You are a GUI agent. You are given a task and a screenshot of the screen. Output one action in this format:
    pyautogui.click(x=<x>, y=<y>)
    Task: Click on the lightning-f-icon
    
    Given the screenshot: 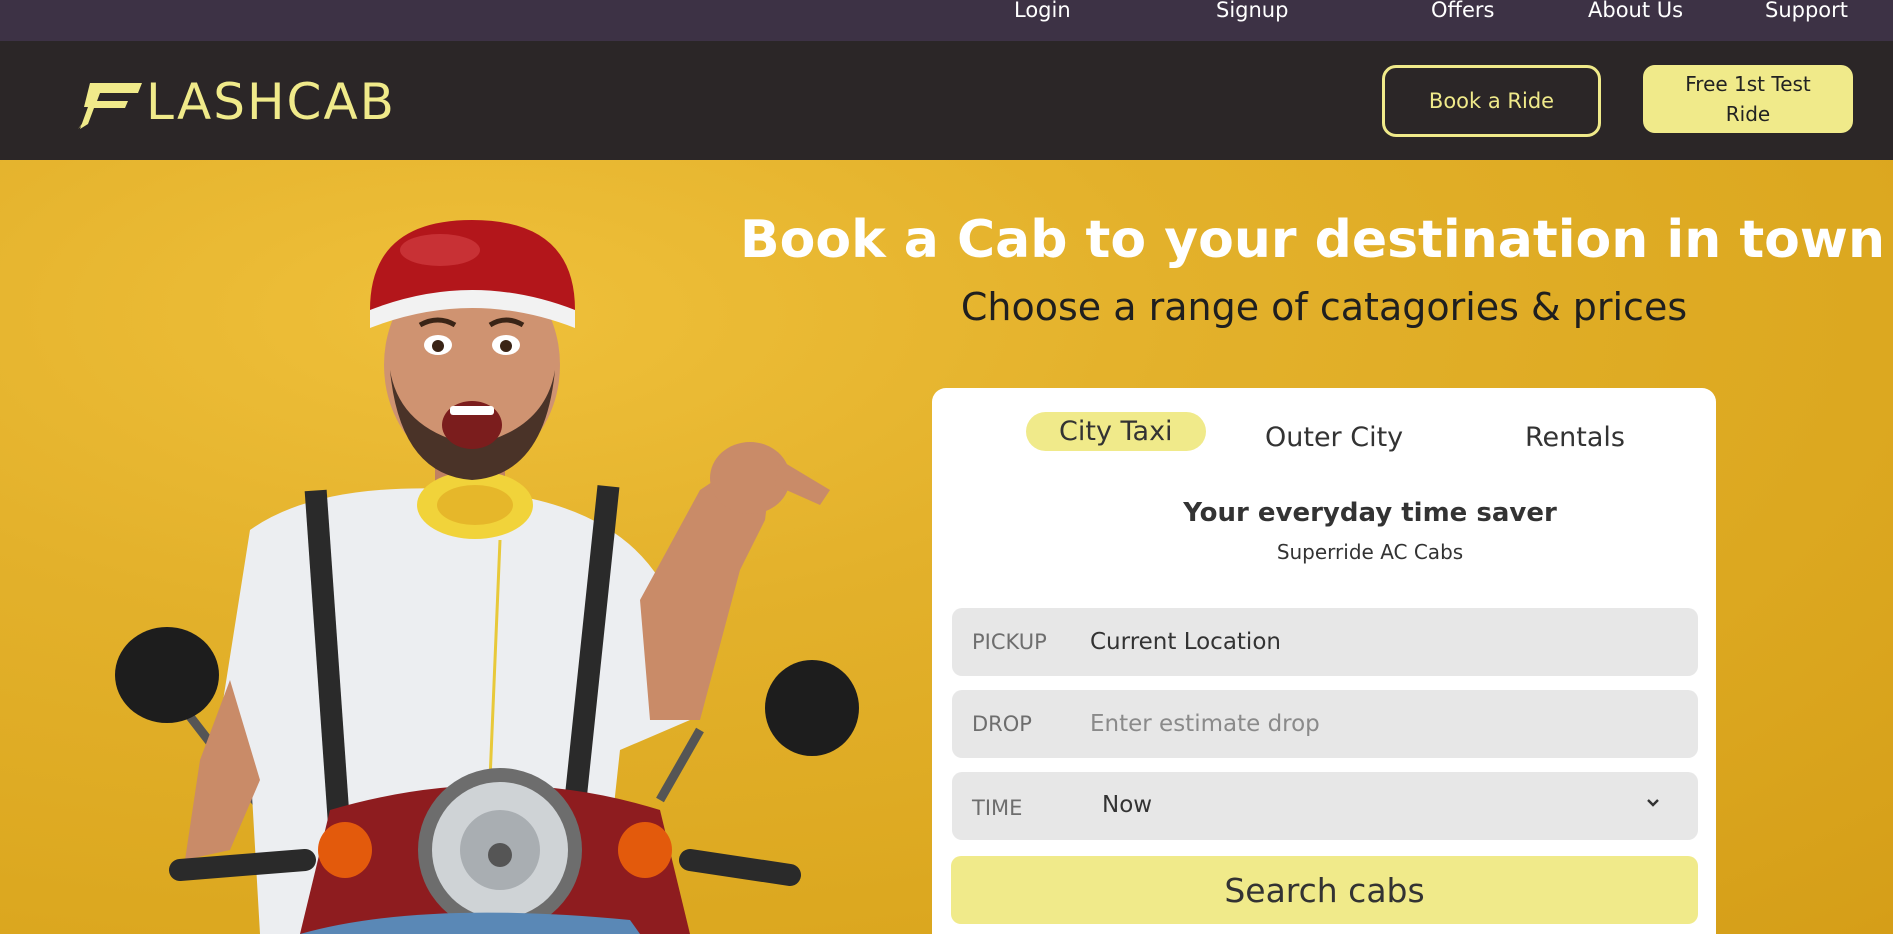 What is the action you would take?
    pyautogui.click(x=110, y=106)
    